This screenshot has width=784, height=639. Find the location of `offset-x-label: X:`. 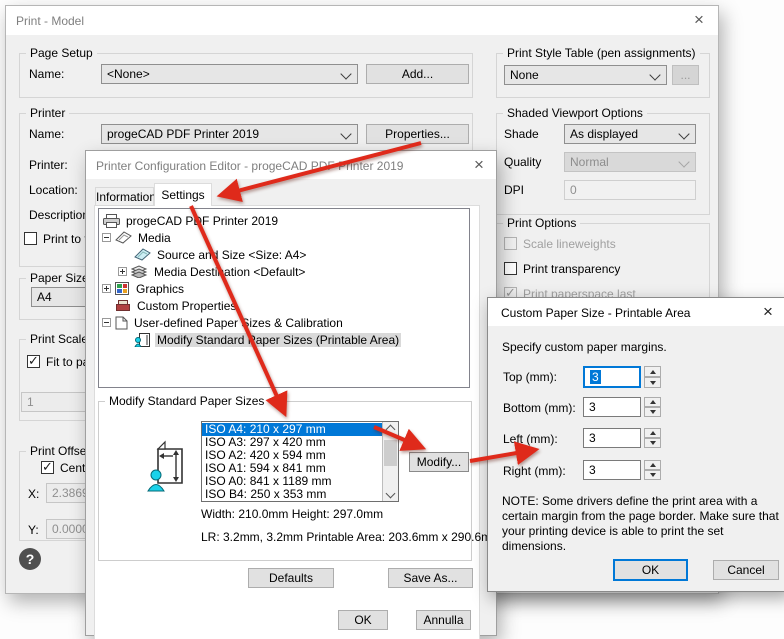

offset-x-label: X: is located at coordinates (34, 494).